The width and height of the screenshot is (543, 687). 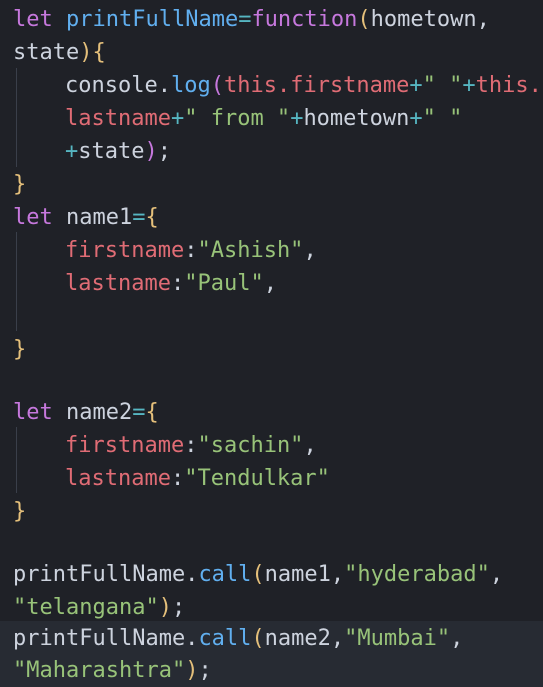 I want to click on code-line: printFullName.call(name2,"Mumbai",, so click(x=238, y=638).